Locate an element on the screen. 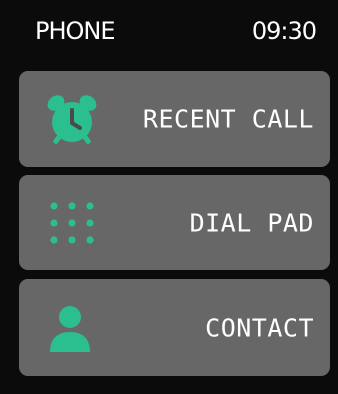 The height and width of the screenshot is (394, 338). contact-label: CONTACT is located at coordinates (259, 327).